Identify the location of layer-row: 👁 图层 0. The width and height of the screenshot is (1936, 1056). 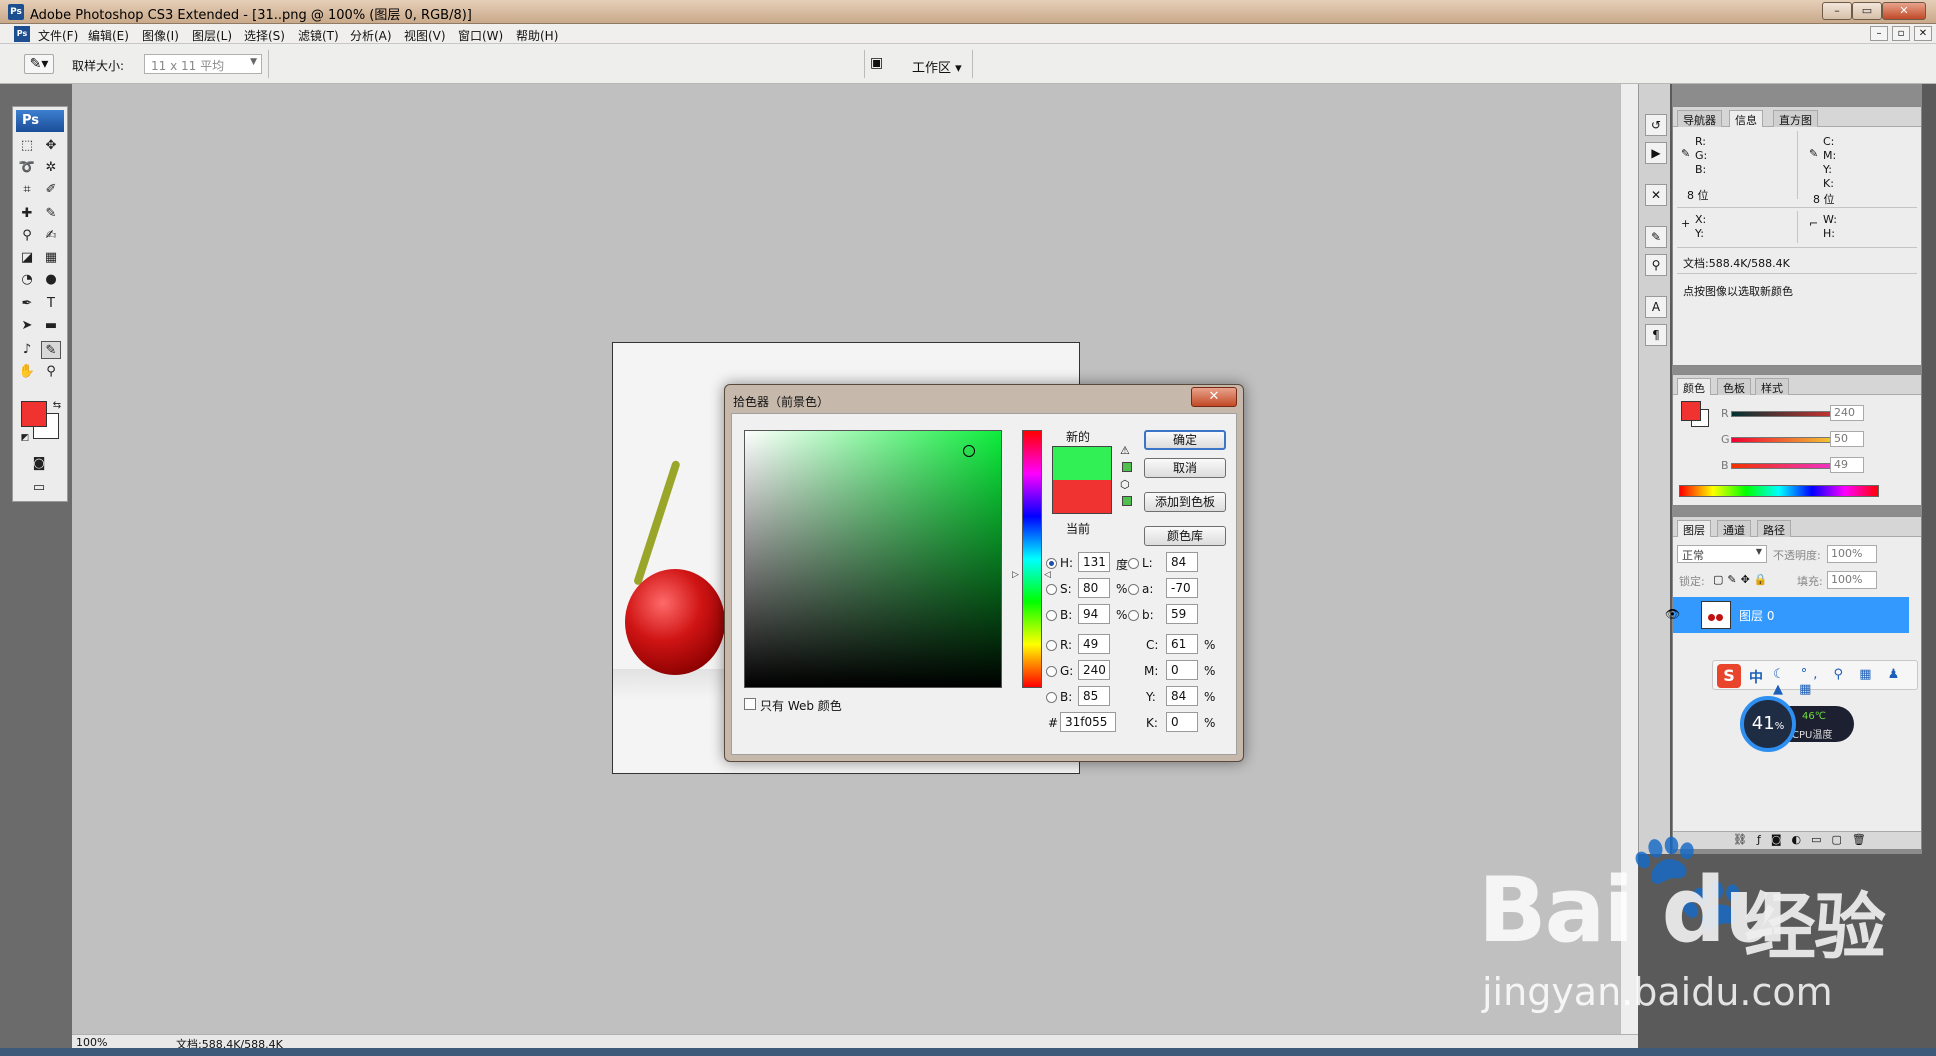
(1787, 615).